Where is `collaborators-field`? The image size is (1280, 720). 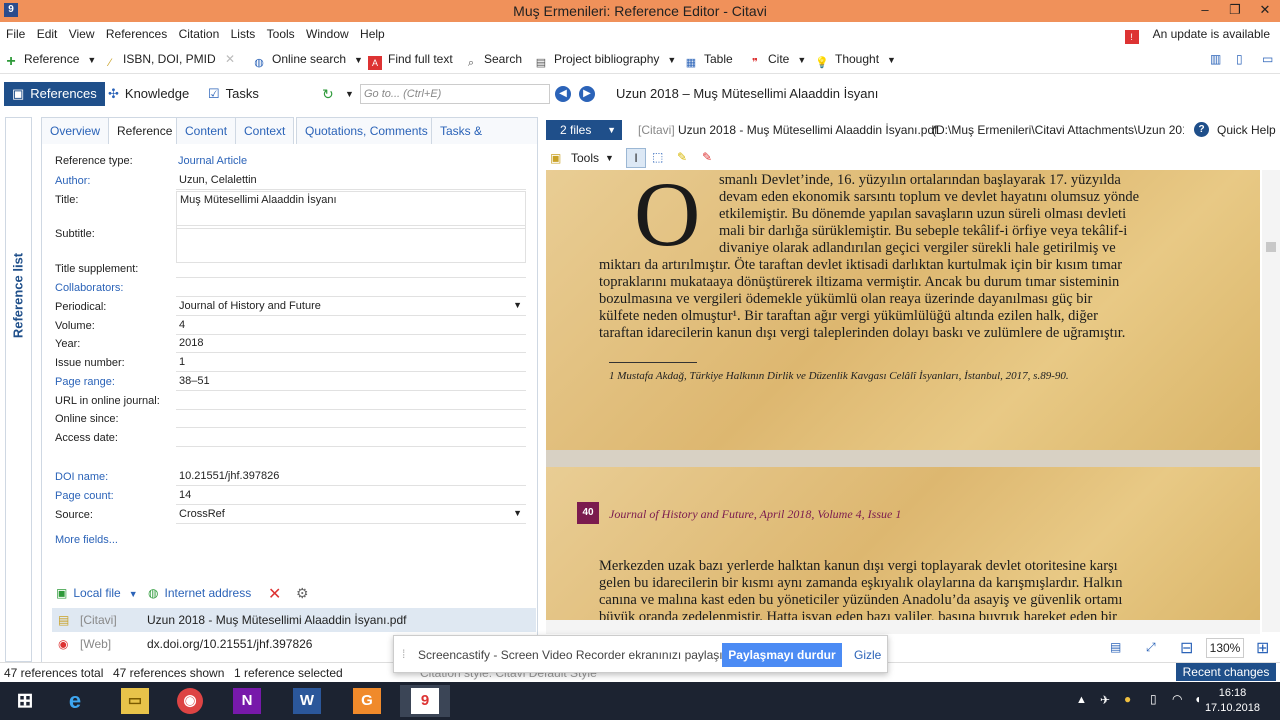
collaborators-field is located at coordinates (351, 288).